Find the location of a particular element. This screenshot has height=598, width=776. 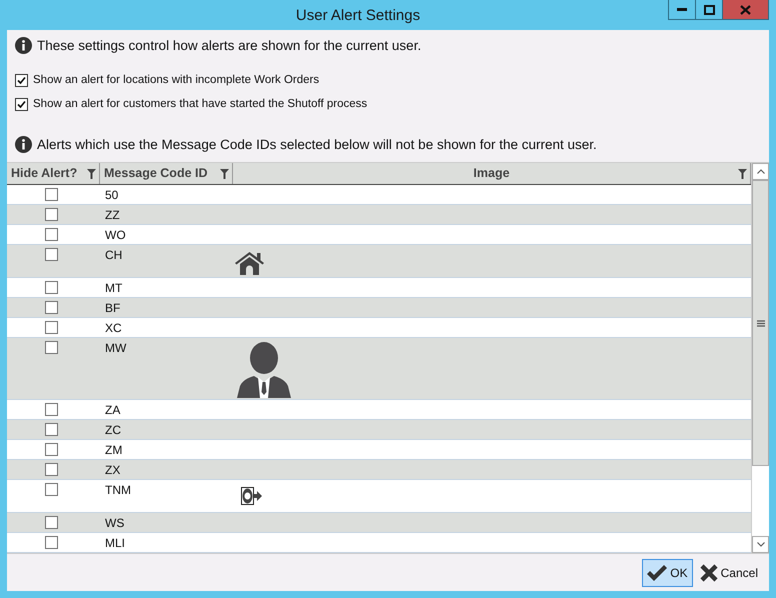

column-header: Hide Alert? is located at coordinates (53, 173).